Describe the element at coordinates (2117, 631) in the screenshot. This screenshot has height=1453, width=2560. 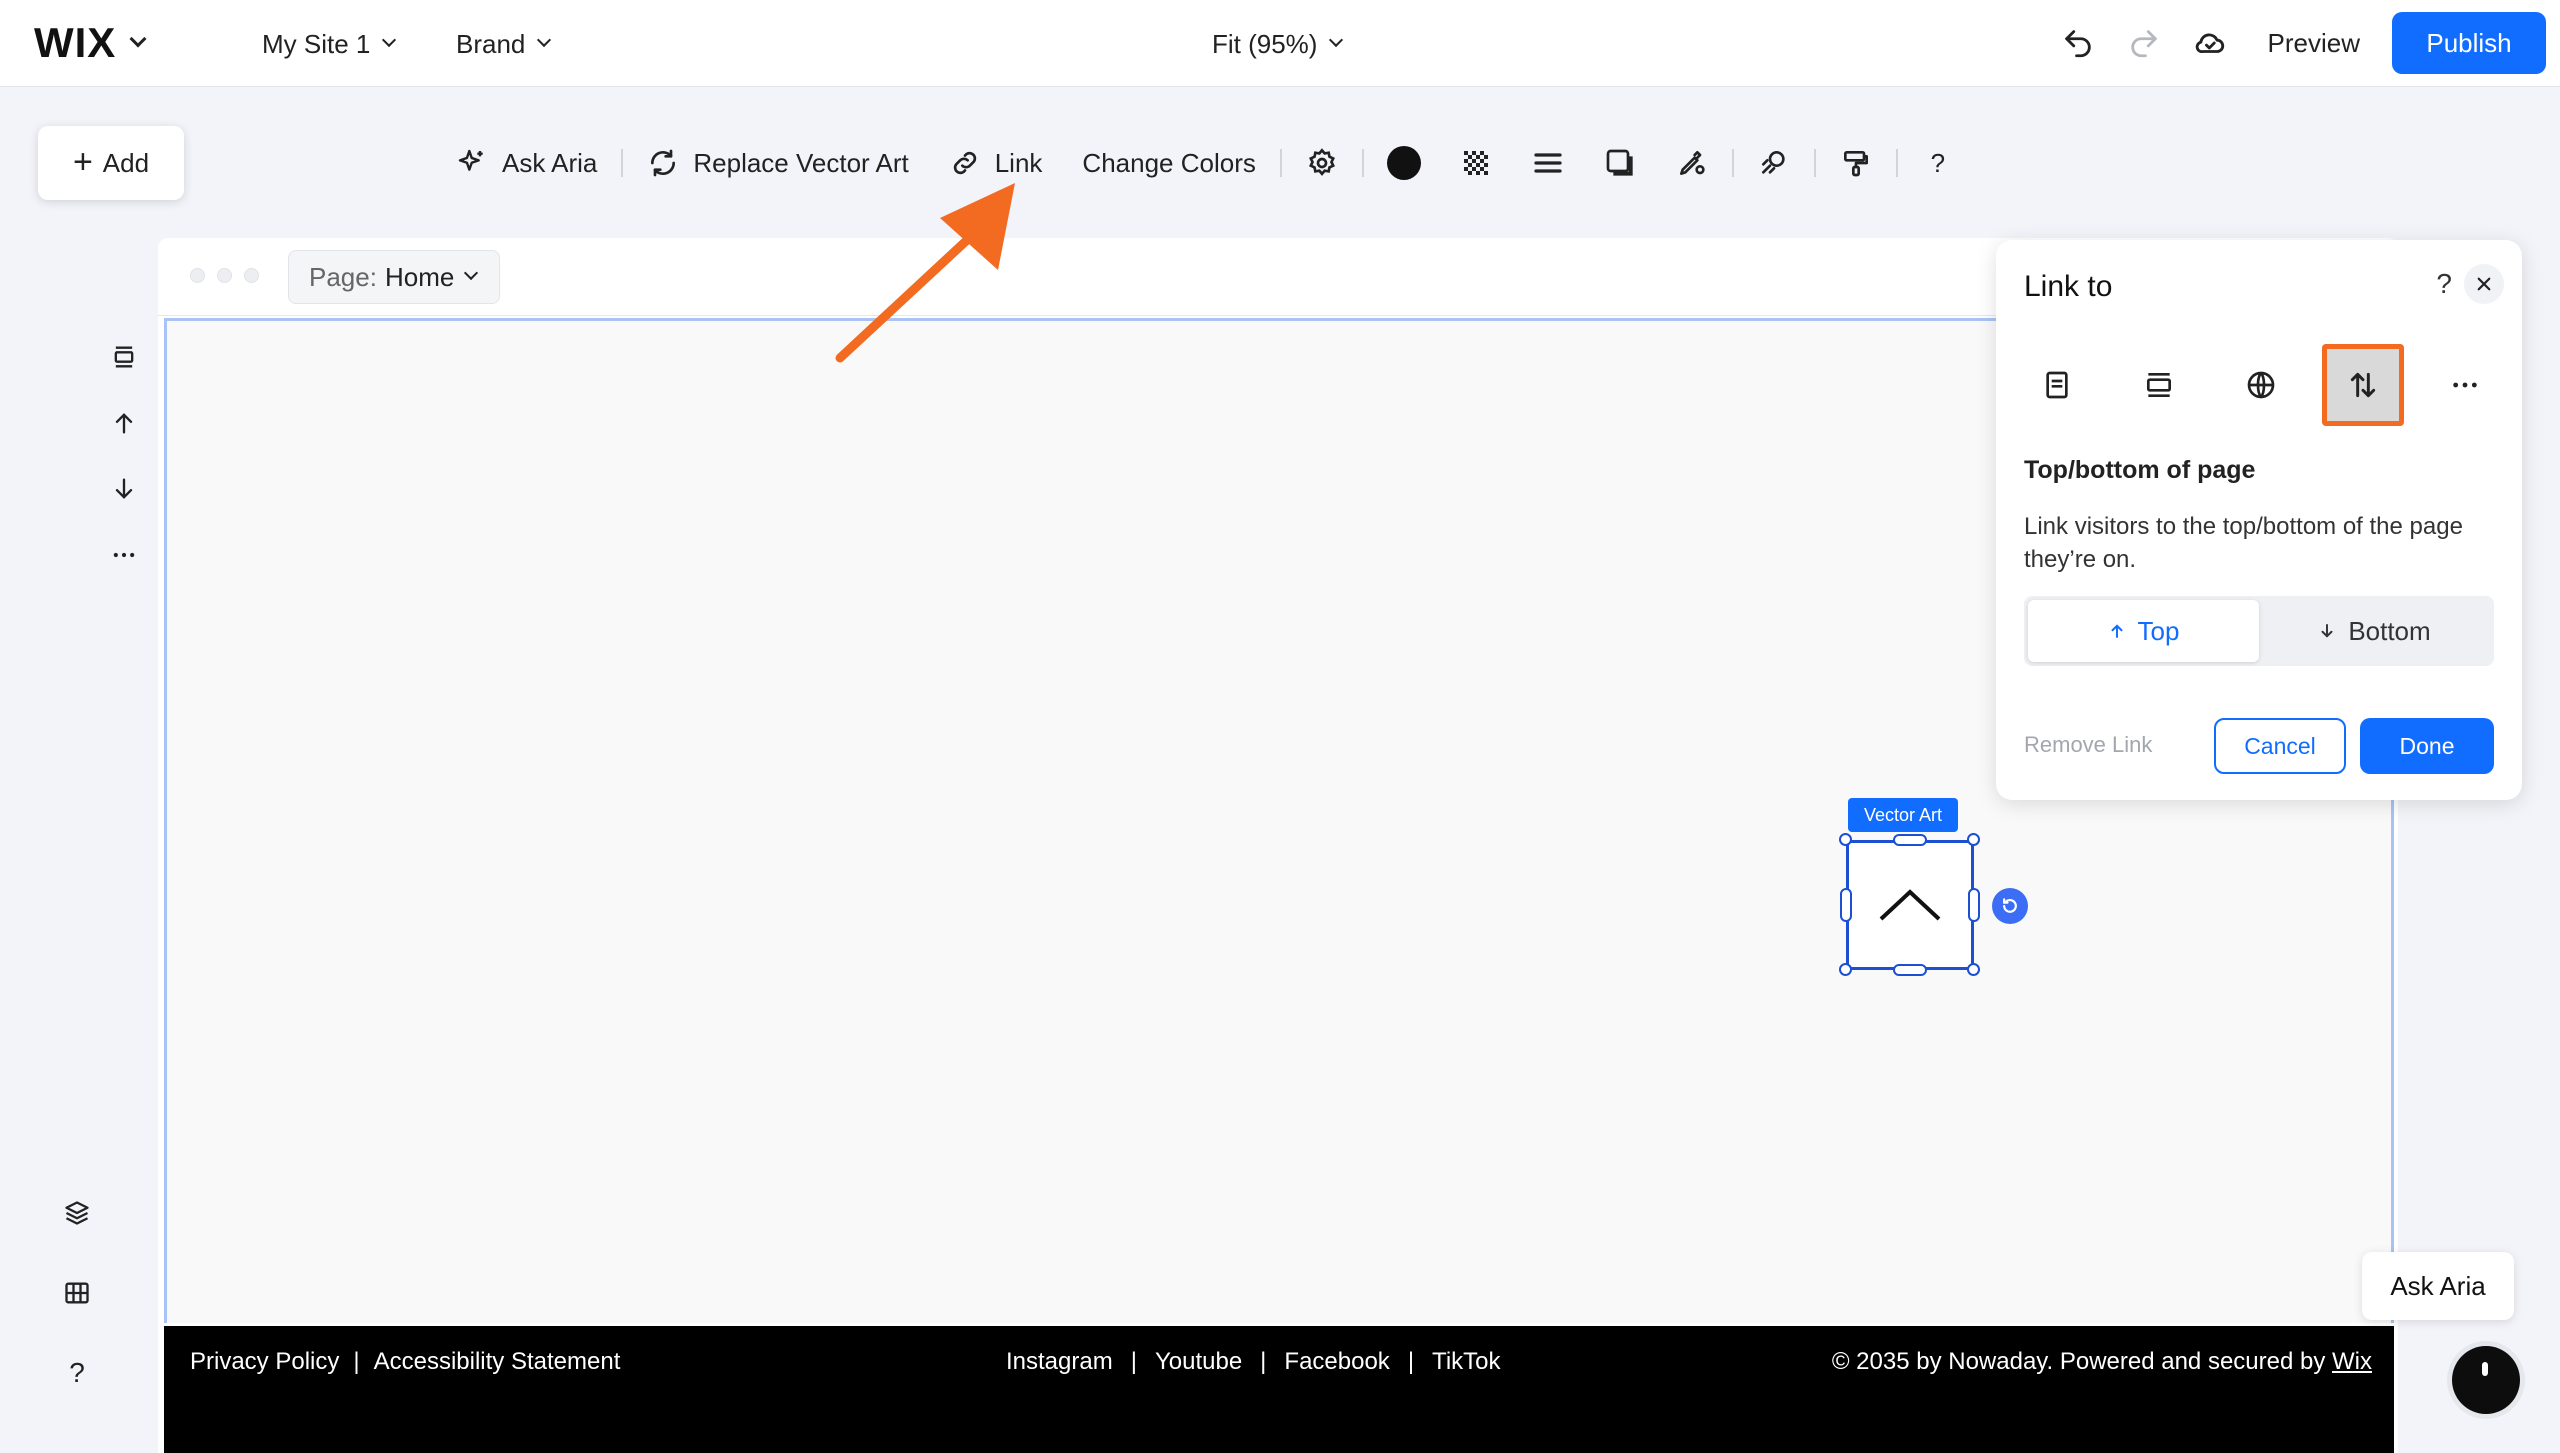
I see `arrow-up-icon` at that location.